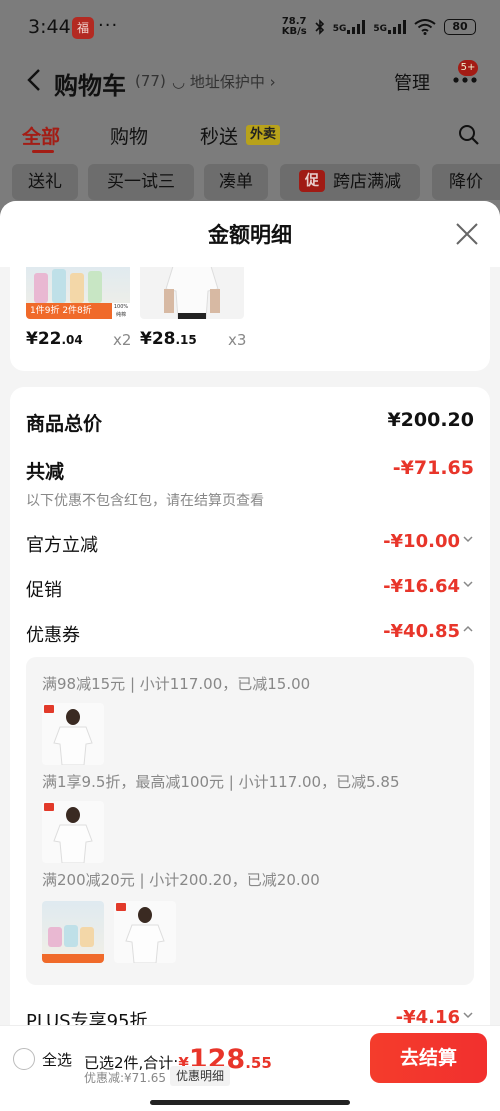 The image size is (500, 1111). What do you see at coordinates (78, 293) in the screenshot?
I see `product-image-drinks: 1件9折 2件8折 100% 纯棉` at bounding box center [78, 293].